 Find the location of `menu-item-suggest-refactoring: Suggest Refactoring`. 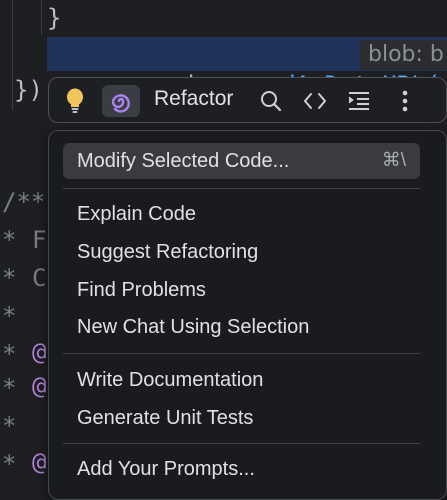

menu-item-suggest-refactoring: Suggest Refactoring is located at coordinates (241, 252).